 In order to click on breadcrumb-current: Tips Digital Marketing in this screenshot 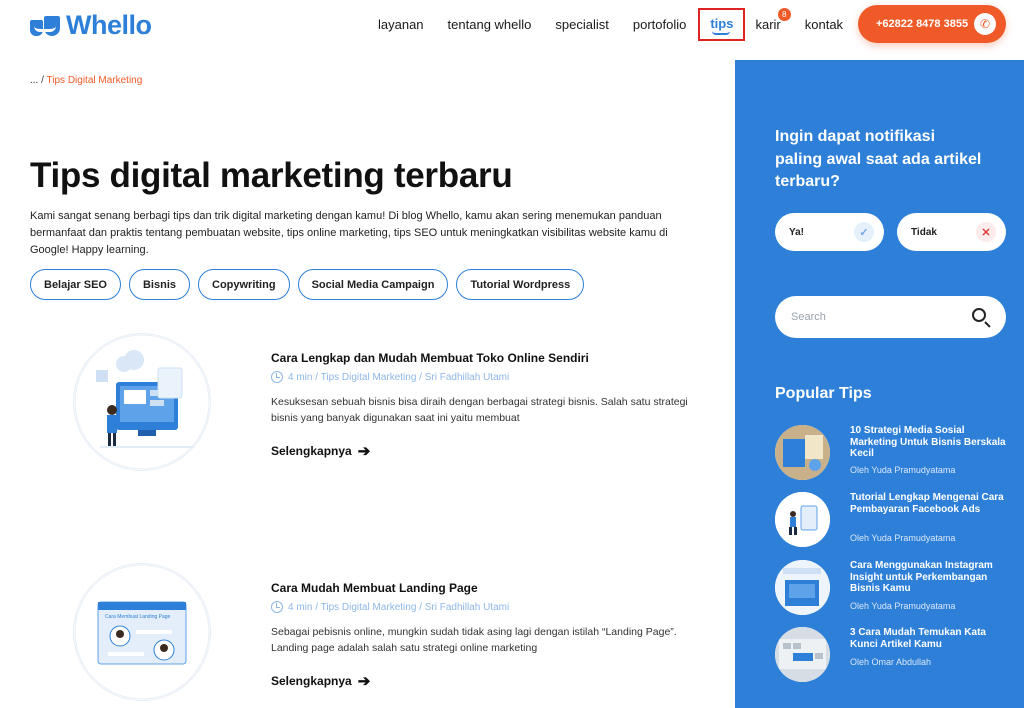, I will do `click(94, 80)`.